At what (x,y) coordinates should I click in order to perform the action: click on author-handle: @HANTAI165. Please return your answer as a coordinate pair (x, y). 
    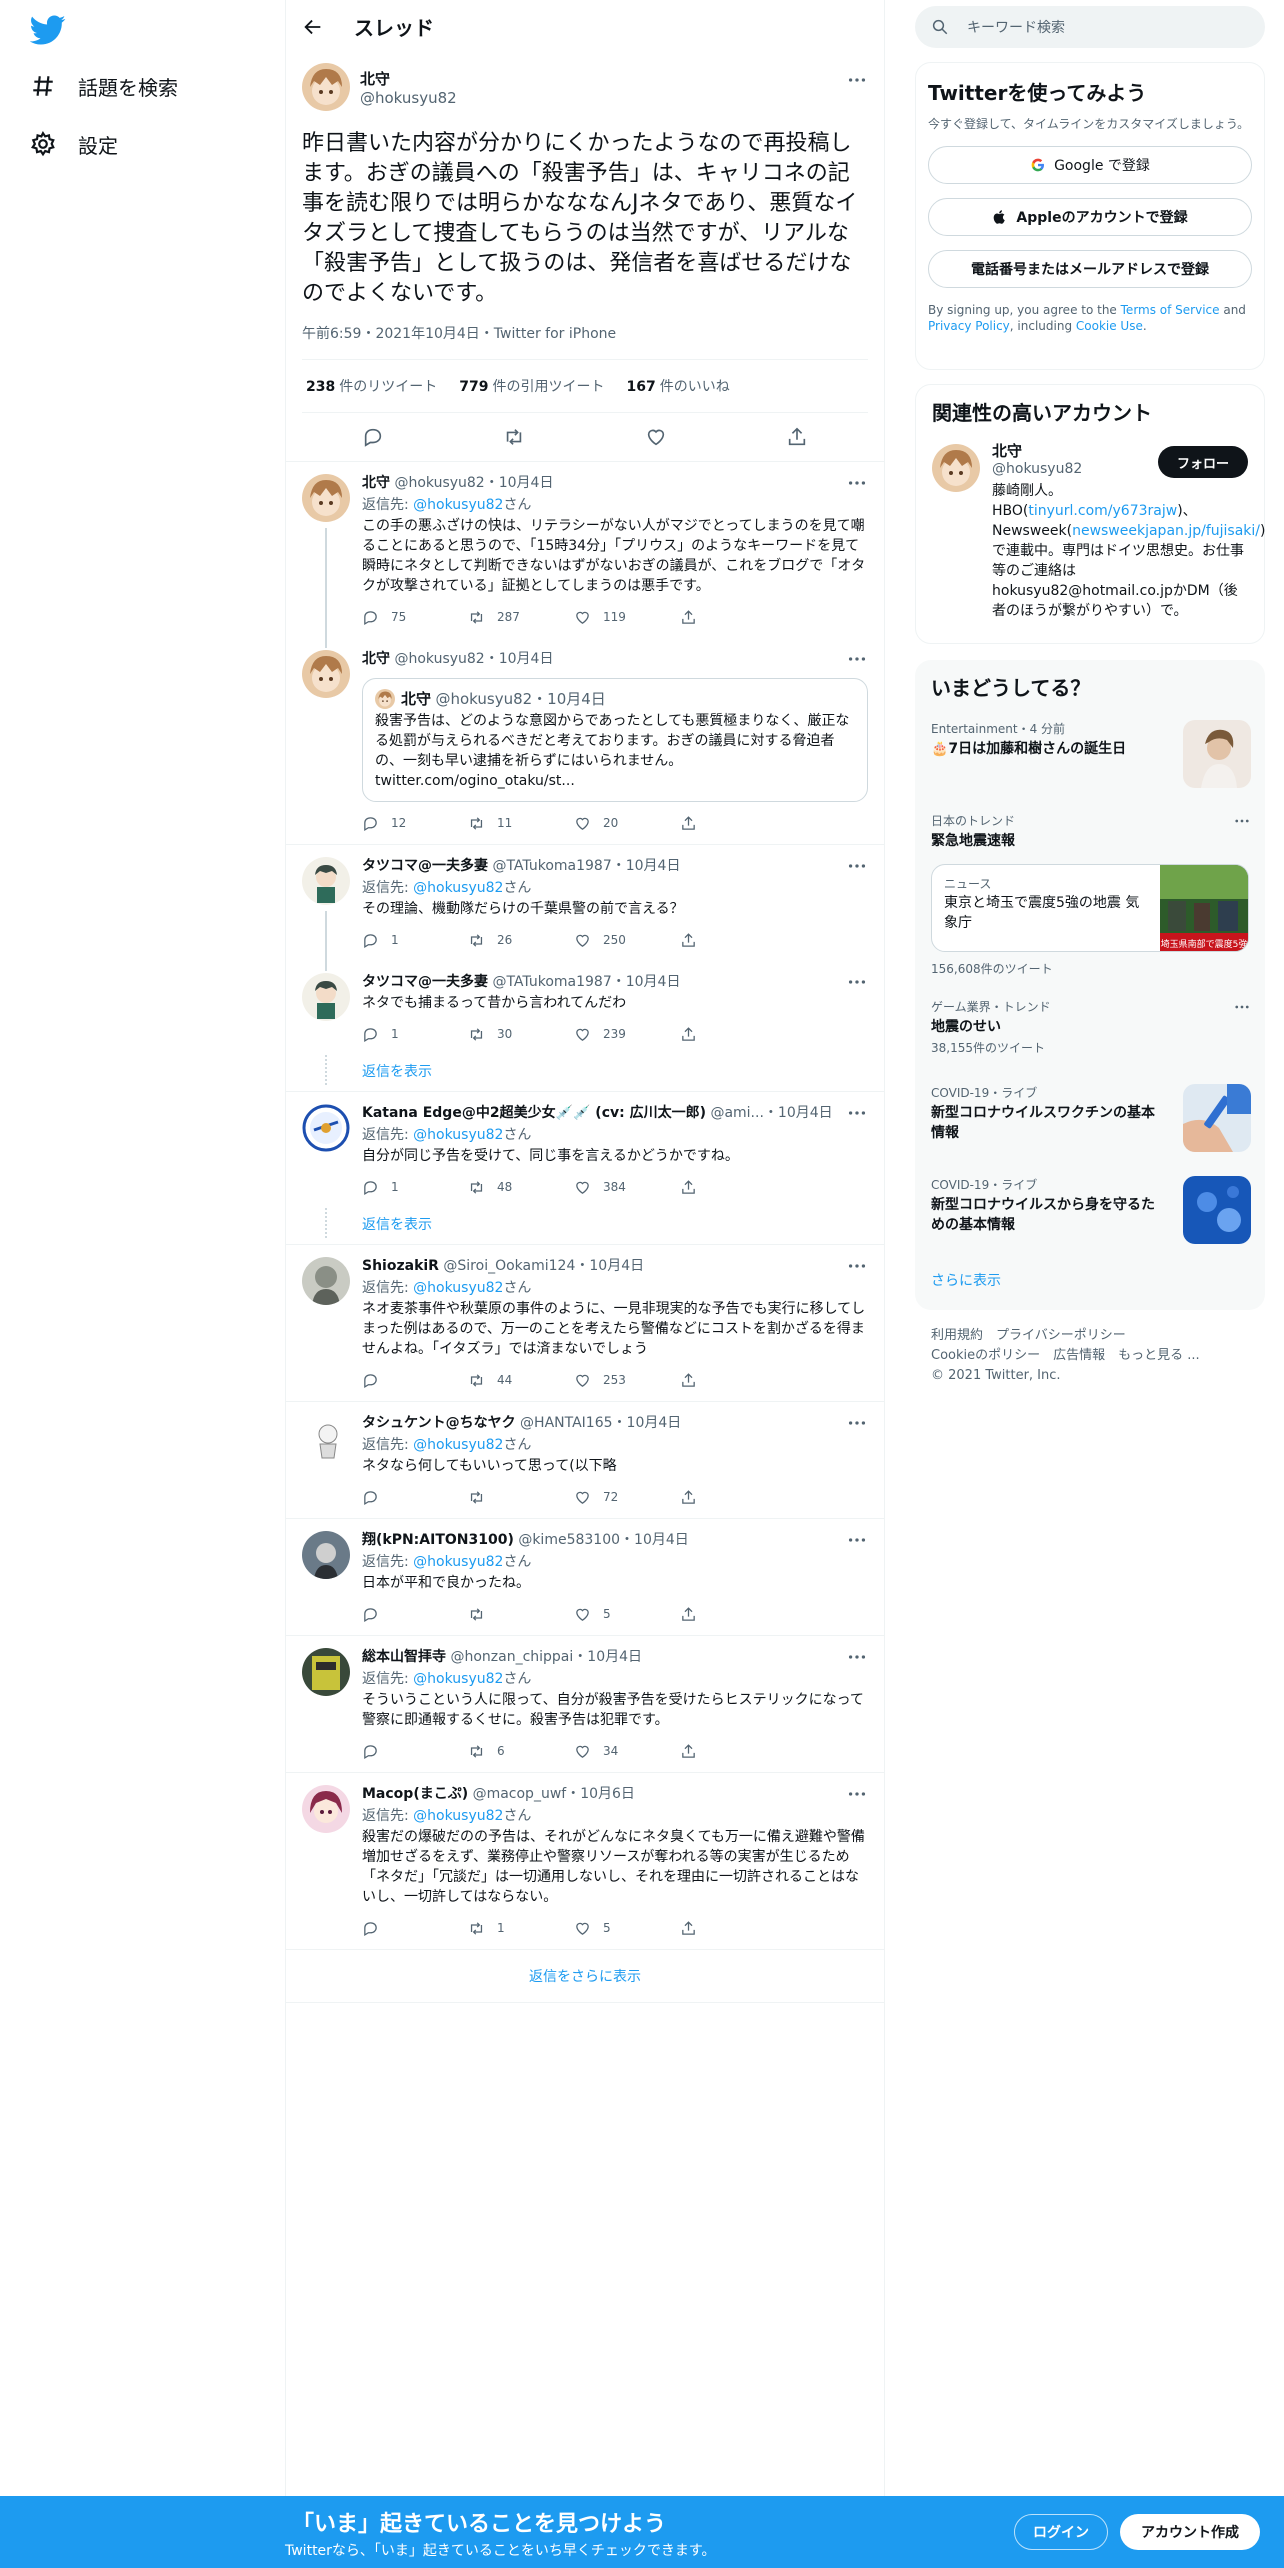
    Looking at the image, I should click on (566, 1423).